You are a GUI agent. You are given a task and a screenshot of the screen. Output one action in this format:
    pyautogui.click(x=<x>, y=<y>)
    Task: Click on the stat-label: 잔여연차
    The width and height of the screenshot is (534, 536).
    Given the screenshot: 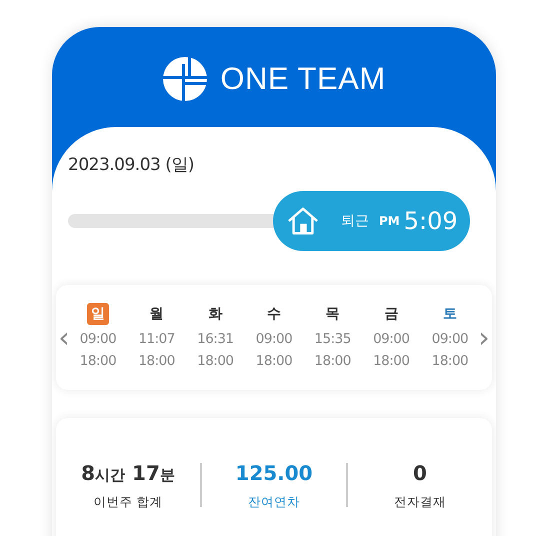 What is the action you would take?
    pyautogui.click(x=274, y=502)
    